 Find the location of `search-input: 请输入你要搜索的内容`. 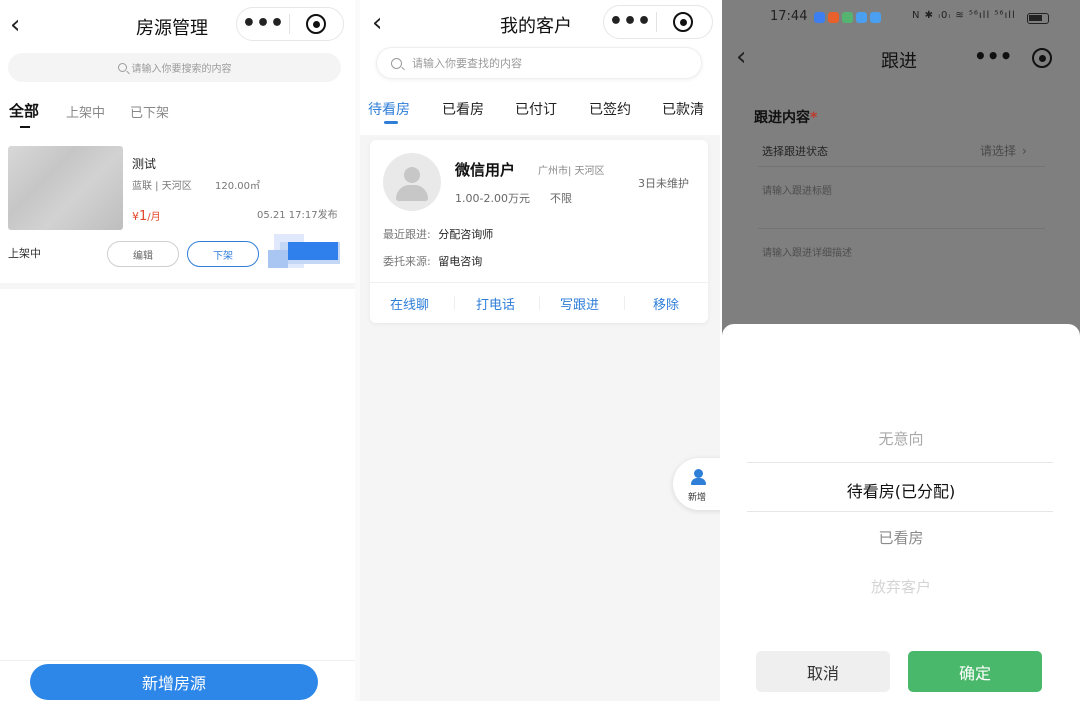

search-input: 请输入你要搜索的内容 is located at coordinates (174, 67).